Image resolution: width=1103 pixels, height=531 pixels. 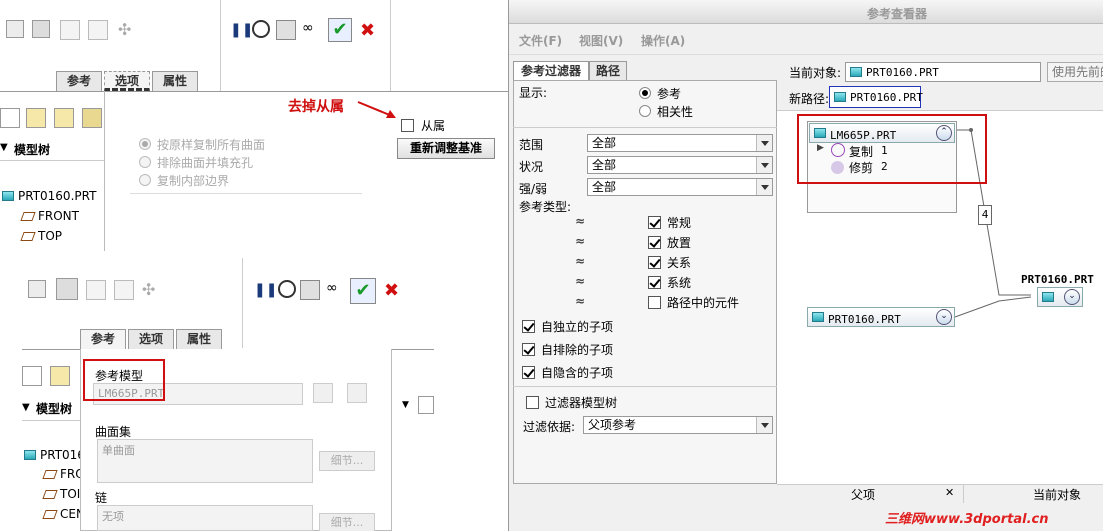 I want to click on radio-dependency, so click(x=645, y=111).